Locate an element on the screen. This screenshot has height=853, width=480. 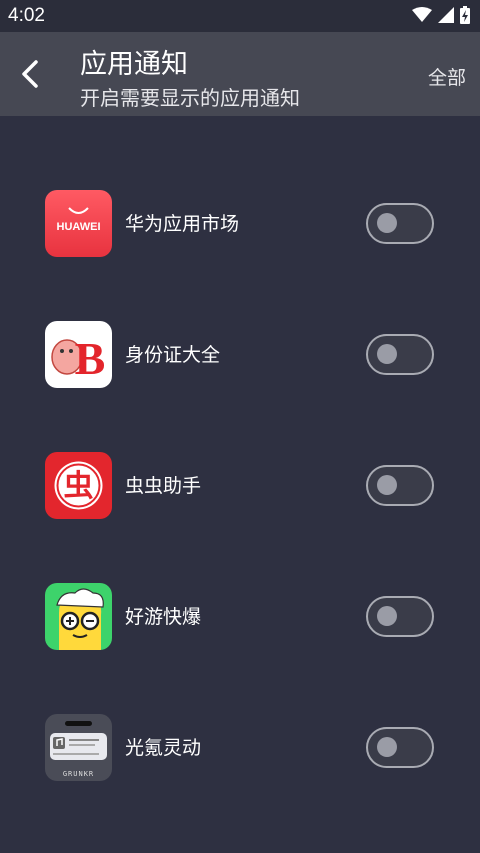
chongchong-icon: 虫 is located at coordinates (78, 485).